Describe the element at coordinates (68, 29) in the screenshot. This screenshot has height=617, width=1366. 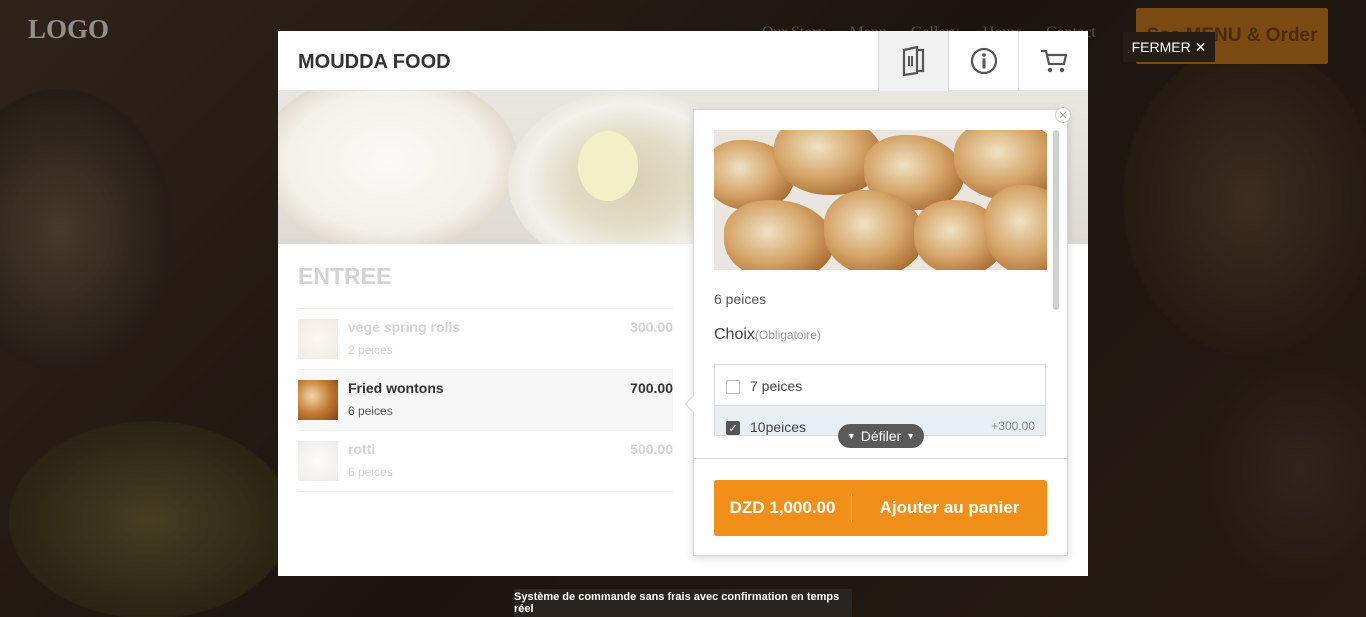
I see `site-logo: LOGO` at that location.